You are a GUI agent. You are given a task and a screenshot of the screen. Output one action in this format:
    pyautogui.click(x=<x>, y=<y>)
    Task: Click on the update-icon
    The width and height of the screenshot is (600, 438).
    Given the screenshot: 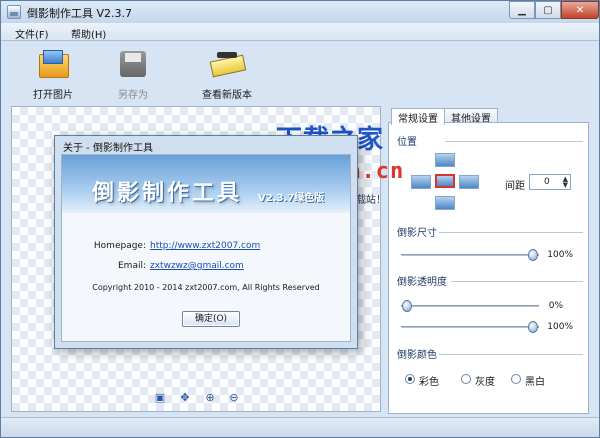 What is the action you would take?
    pyautogui.click(x=227, y=64)
    